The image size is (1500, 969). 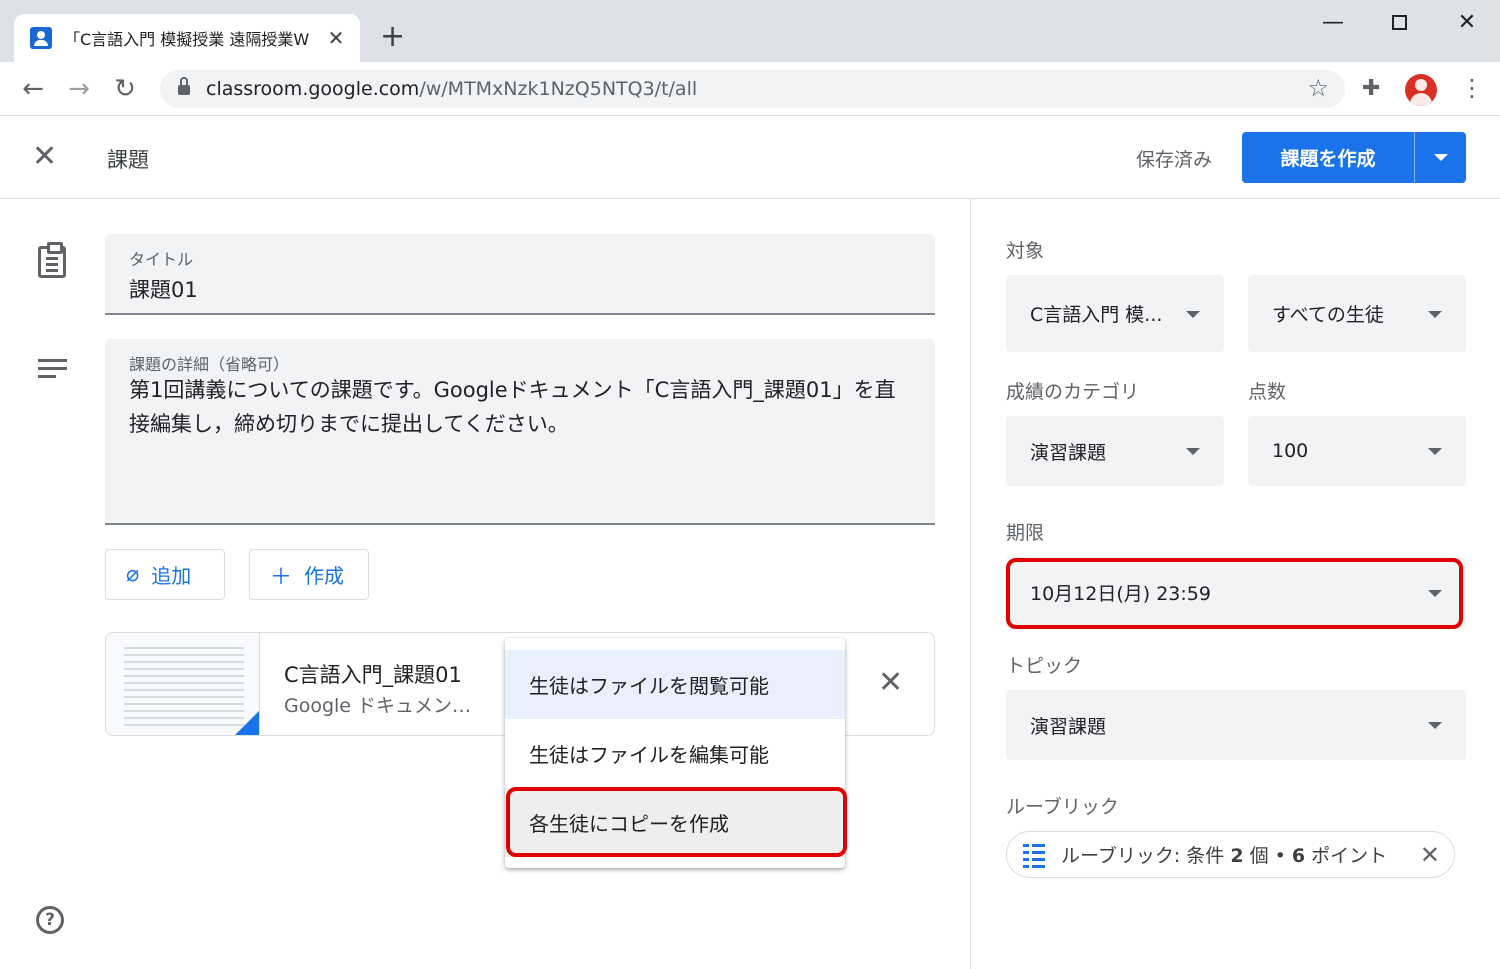 What do you see at coordinates (1236, 592) in the screenshot?
I see `due-date-select: 10月12日(月) 23:59` at bounding box center [1236, 592].